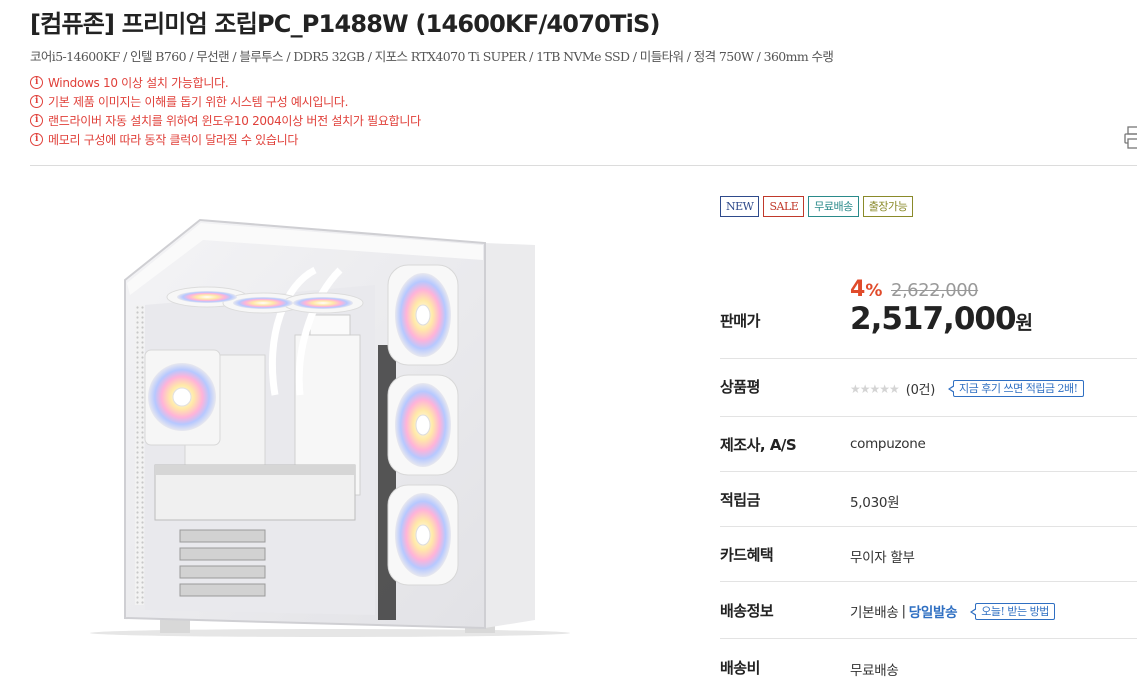 The height and width of the screenshot is (684, 1137). What do you see at coordinates (758, 445) in the screenshot?
I see `maker-label: 제조사, A/S` at bounding box center [758, 445].